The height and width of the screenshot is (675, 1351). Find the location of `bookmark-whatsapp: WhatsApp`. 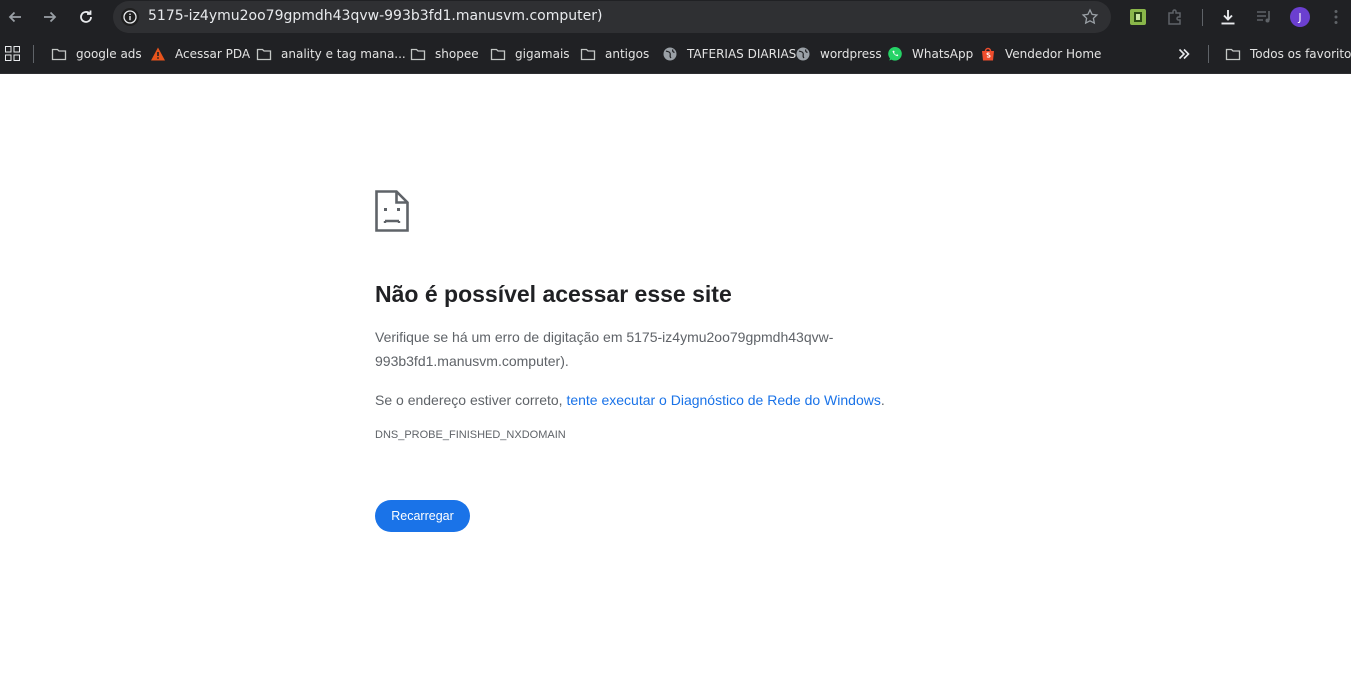

bookmark-whatsapp: WhatsApp is located at coordinates (930, 54).